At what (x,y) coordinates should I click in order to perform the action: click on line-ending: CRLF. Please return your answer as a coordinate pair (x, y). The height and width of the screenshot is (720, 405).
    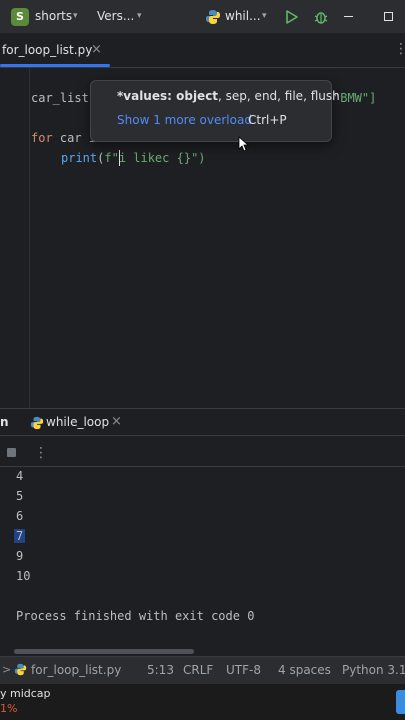
    Looking at the image, I should click on (198, 670).